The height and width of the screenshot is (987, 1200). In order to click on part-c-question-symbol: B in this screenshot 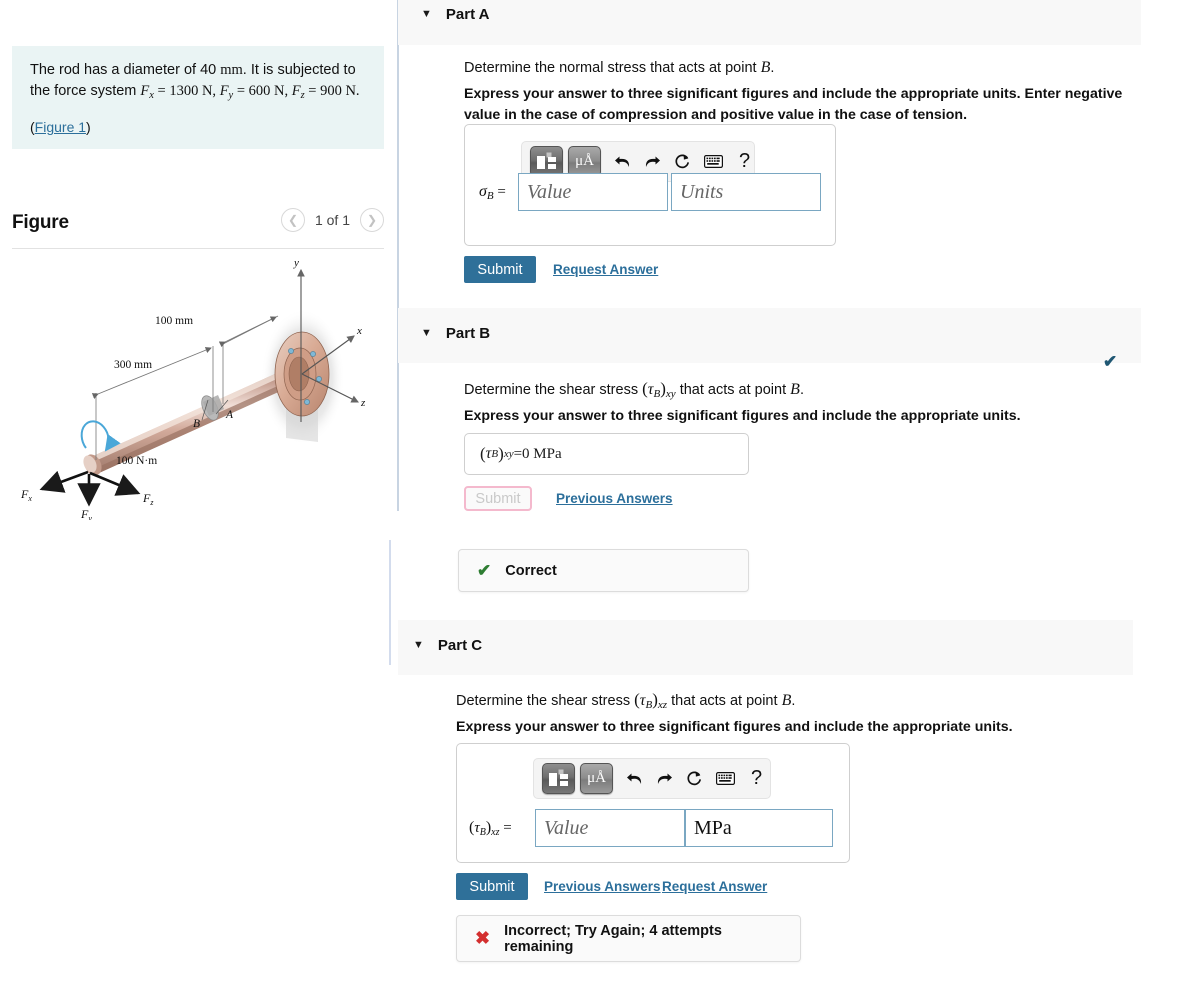, I will do `click(786, 700)`.